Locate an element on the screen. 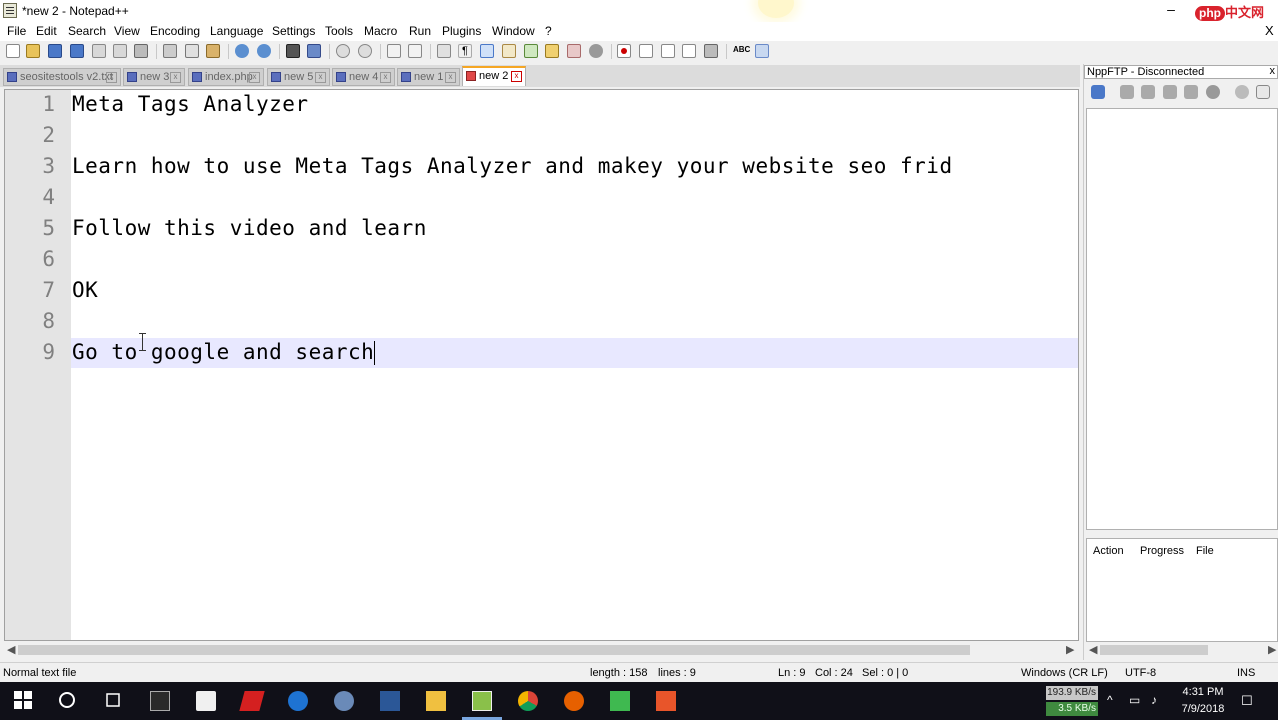 Image resolution: width=1278 pixels, height=720 pixels. editor-horizontal-scrollbar: ◀ ▶ is located at coordinates (541, 650).